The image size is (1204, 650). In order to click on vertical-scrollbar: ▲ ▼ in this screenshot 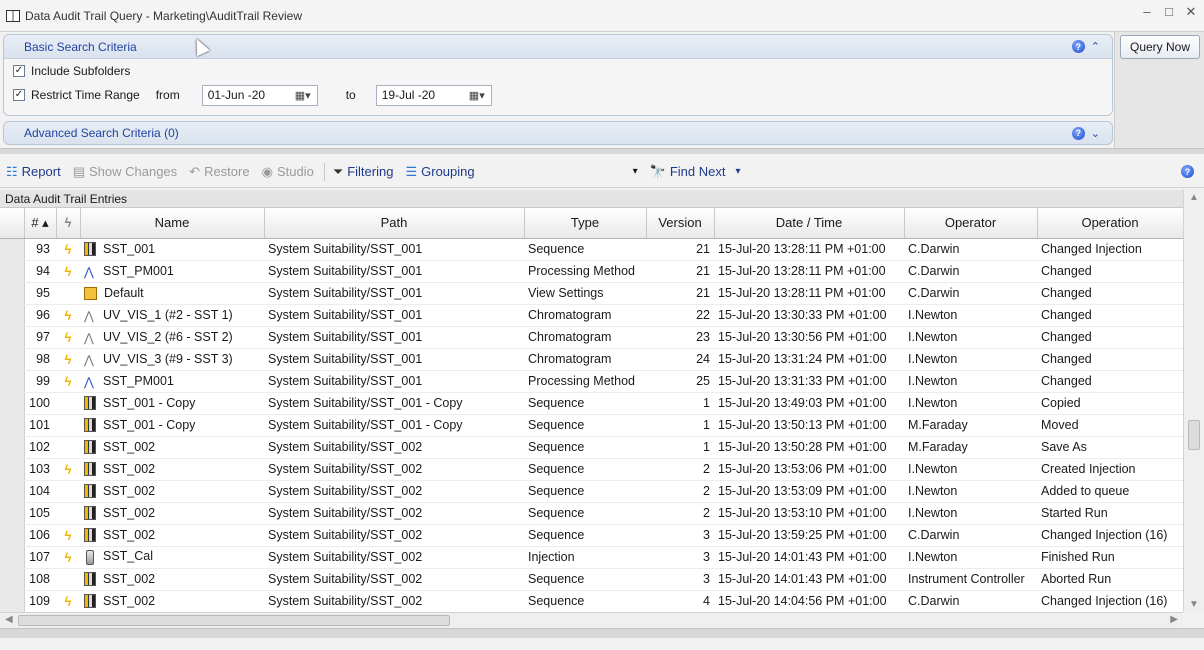, I will do `click(1193, 401)`.